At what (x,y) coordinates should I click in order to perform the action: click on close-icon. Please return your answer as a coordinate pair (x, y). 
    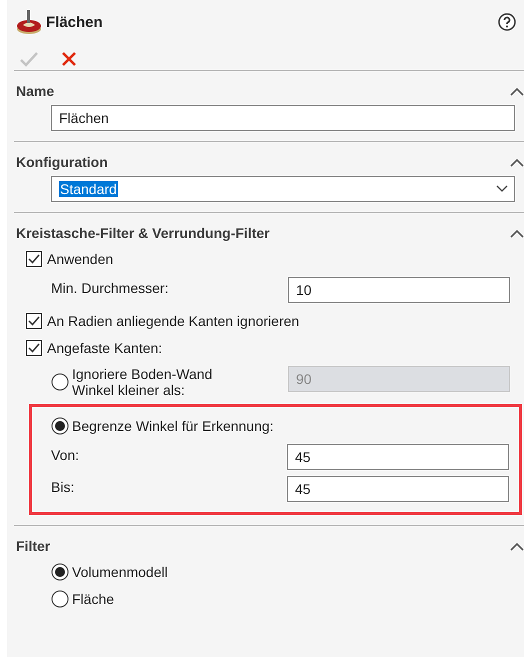
    Looking at the image, I should click on (69, 59).